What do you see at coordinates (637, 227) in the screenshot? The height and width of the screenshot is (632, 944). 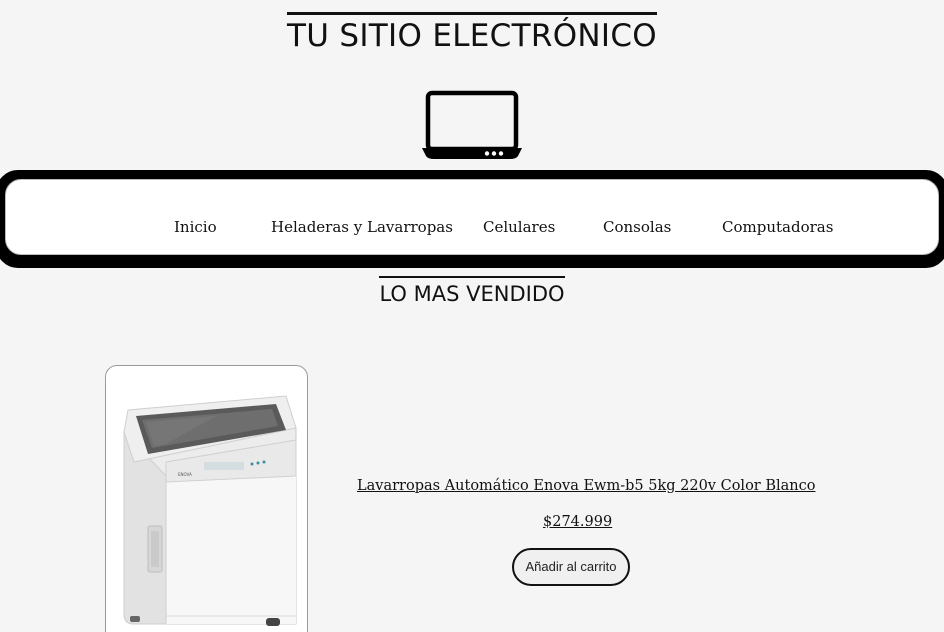 I see `nav-item-consolas: Consolas` at bounding box center [637, 227].